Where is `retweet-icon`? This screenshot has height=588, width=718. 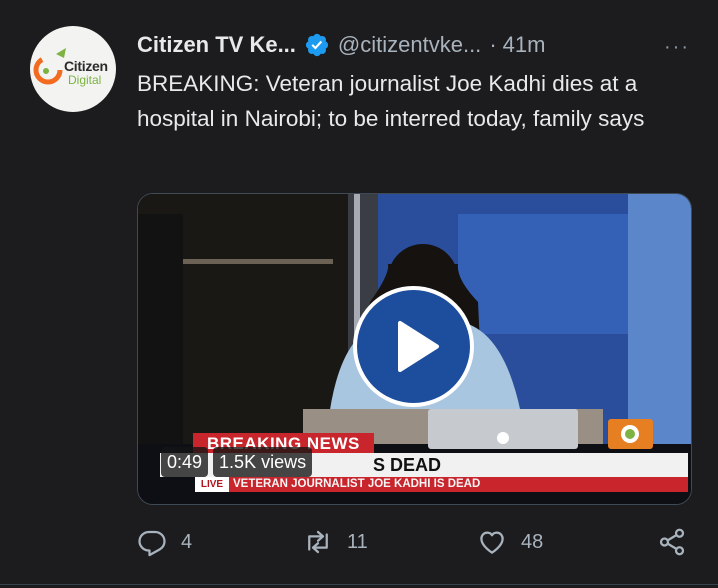
retweet-icon is located at coordinates (318, 542).